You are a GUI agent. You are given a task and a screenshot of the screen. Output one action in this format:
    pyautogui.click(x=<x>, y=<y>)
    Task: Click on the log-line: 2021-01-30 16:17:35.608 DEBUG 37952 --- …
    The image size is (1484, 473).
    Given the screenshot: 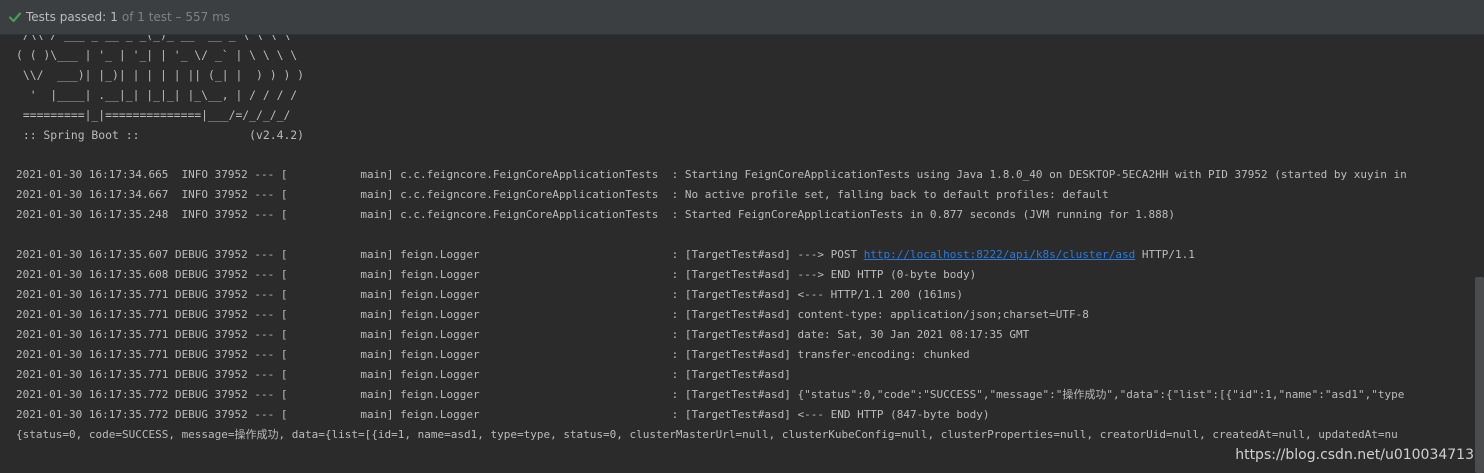 What is the action you would take?
    pyautogui.click(x=496, y=274)
    